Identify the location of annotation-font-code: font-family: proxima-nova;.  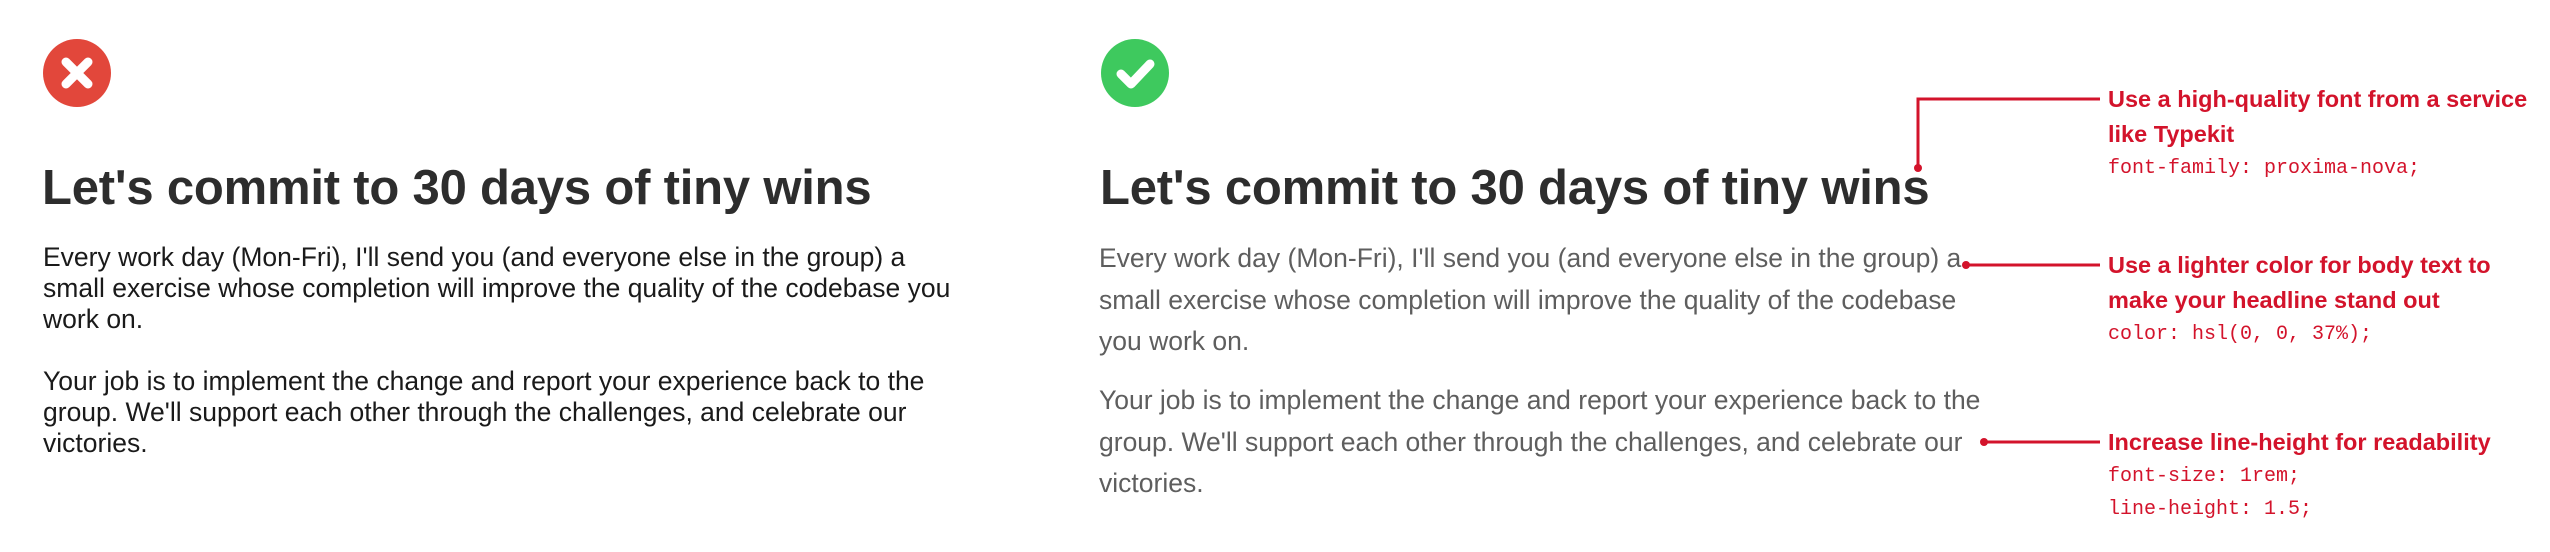
(2264, 168).